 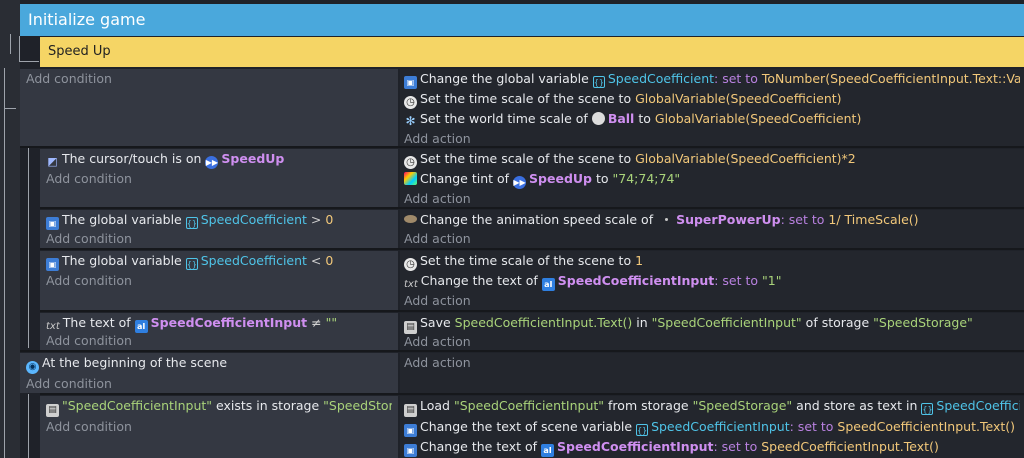 What do you see at coordinates (411, 284) in the screenshot?
I see `text-icon: txt` at bounding box center [411, 284].